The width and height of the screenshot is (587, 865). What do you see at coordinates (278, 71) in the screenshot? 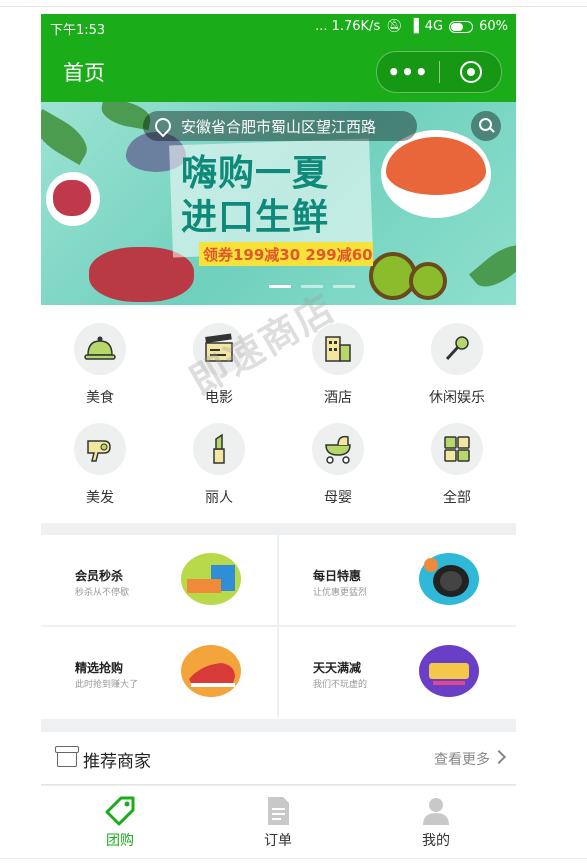
I see `navigation-bar: 首页 •••` at bounding box center [278, 71].